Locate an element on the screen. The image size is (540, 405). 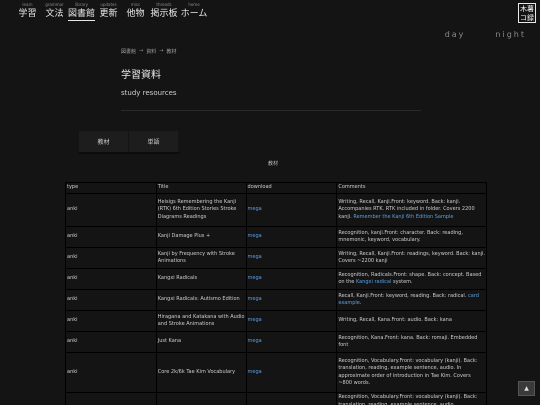
nav-item-grammar: grammar 文法 is located at coordinates (54, 13).